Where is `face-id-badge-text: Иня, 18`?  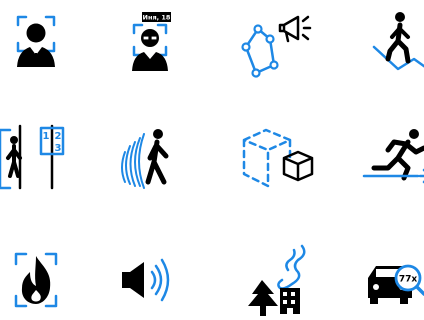
face-id-badge-text: Иня, 18 is located at coordinates (157, 18).